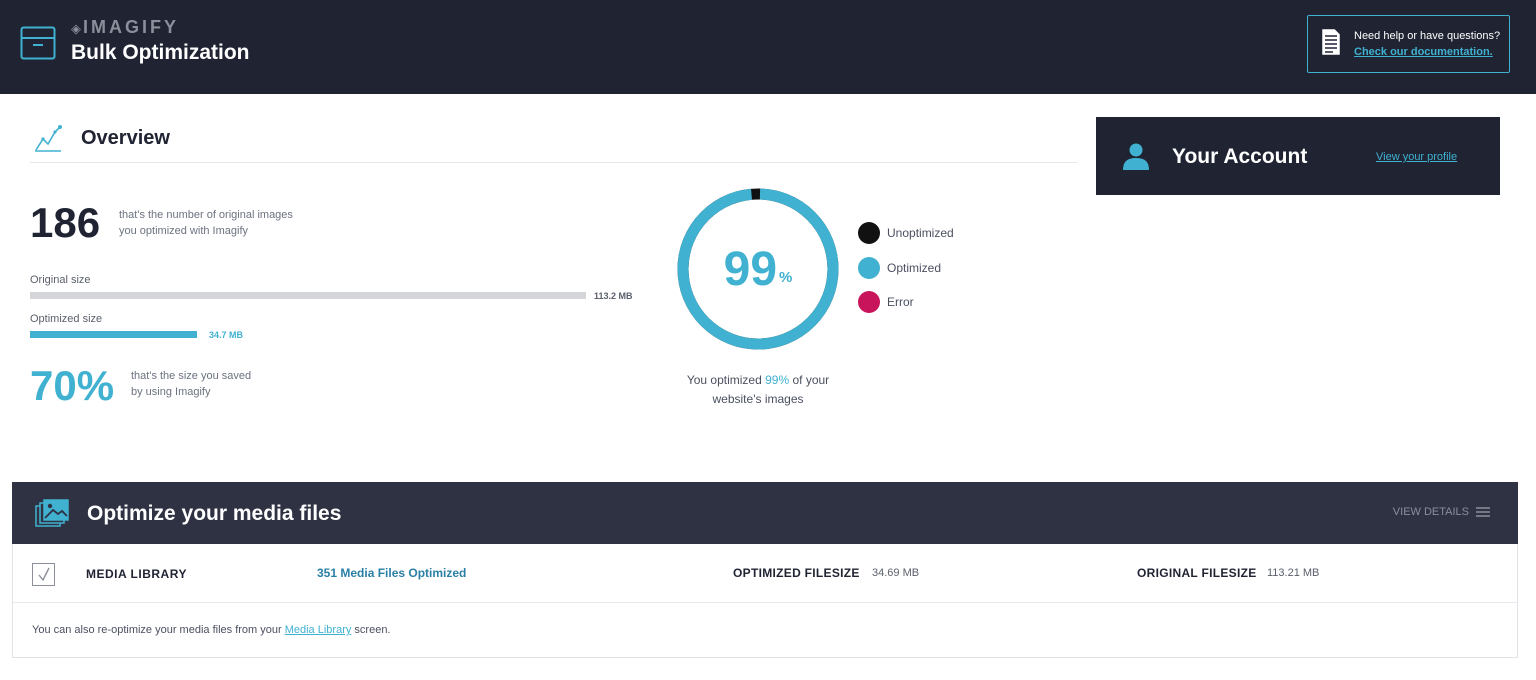  What do you see at coordinates (52, 513) in the screenshot?
I see `images-icon` at bounding box center [52, 513].